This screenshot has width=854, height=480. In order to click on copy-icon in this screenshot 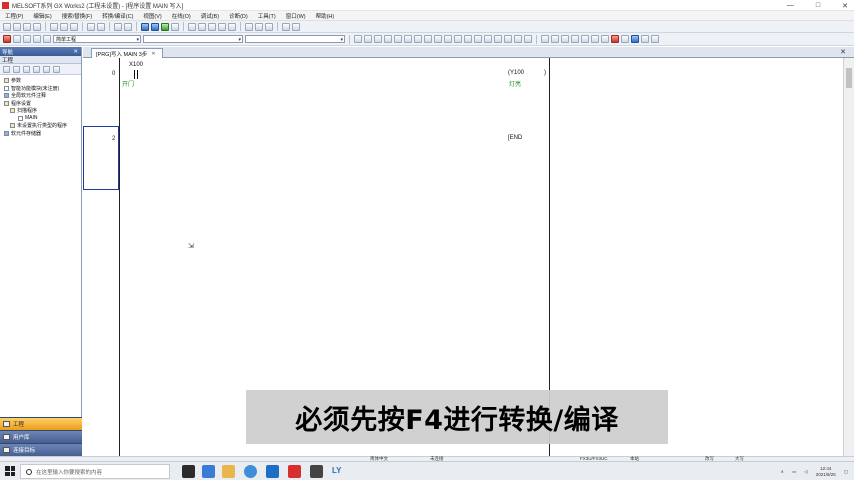, I will do `click(64, 26)`.